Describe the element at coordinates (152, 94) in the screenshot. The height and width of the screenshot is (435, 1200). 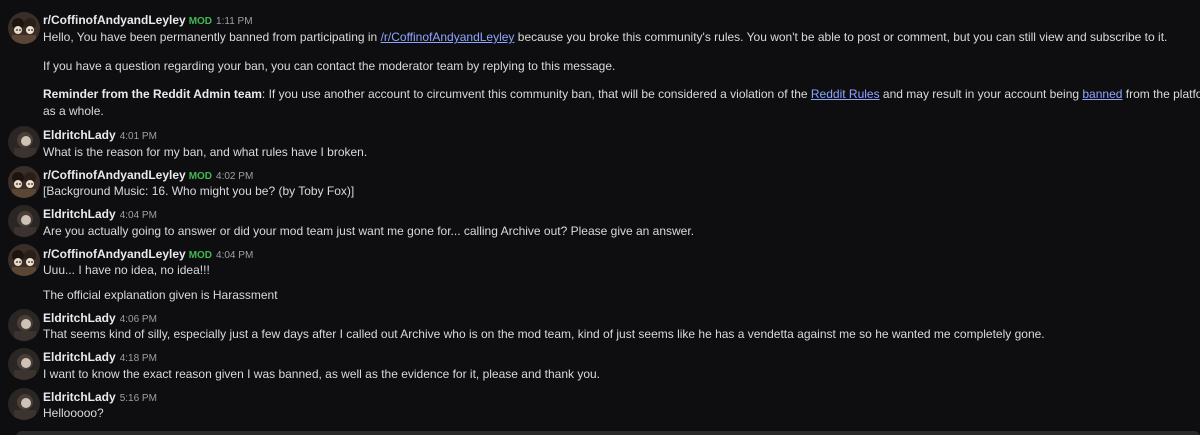
I see `admin-reminder-label: Reminder from the Reddit Admin team` at that location.